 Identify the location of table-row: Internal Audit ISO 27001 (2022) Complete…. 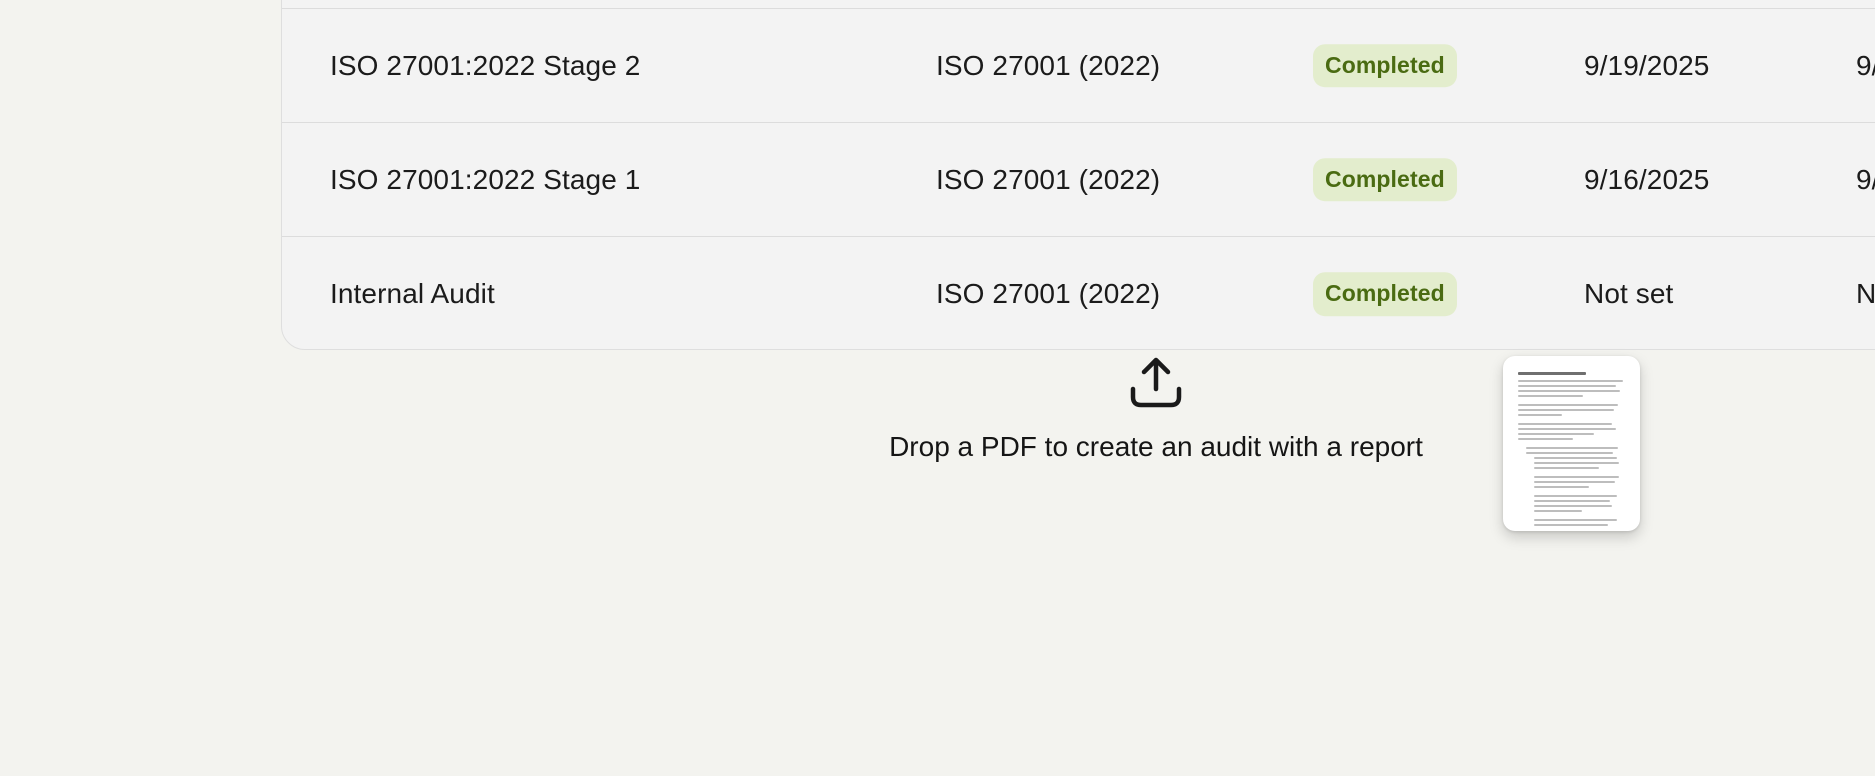
(1078, 293).